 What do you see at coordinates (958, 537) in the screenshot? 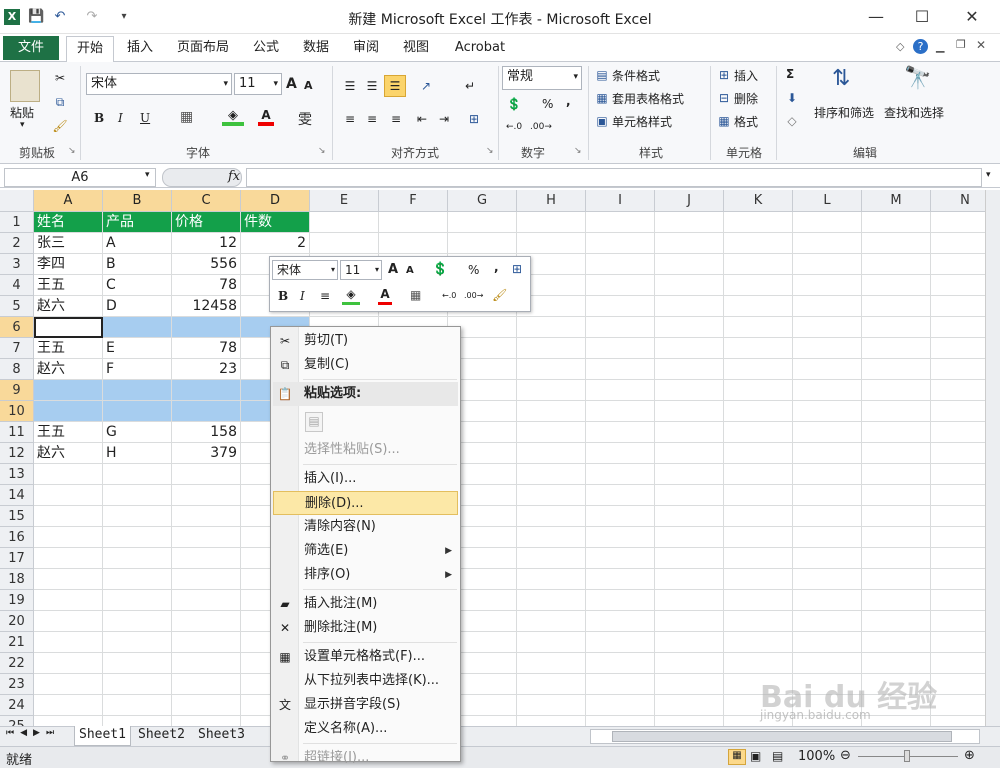
I see `cell-n16` at bounding box center [958, 537].